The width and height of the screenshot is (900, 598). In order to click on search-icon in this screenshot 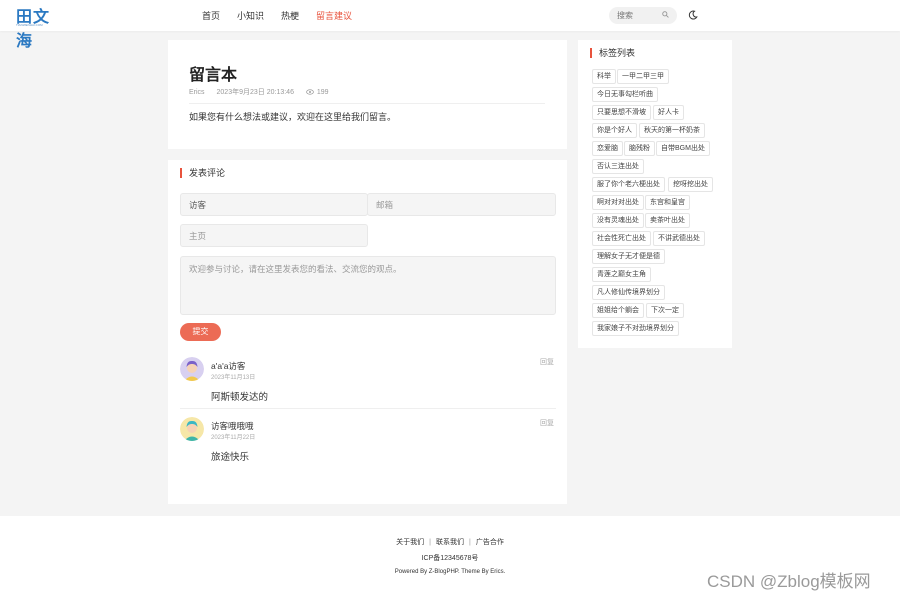, I will do `click(665, 14)`.